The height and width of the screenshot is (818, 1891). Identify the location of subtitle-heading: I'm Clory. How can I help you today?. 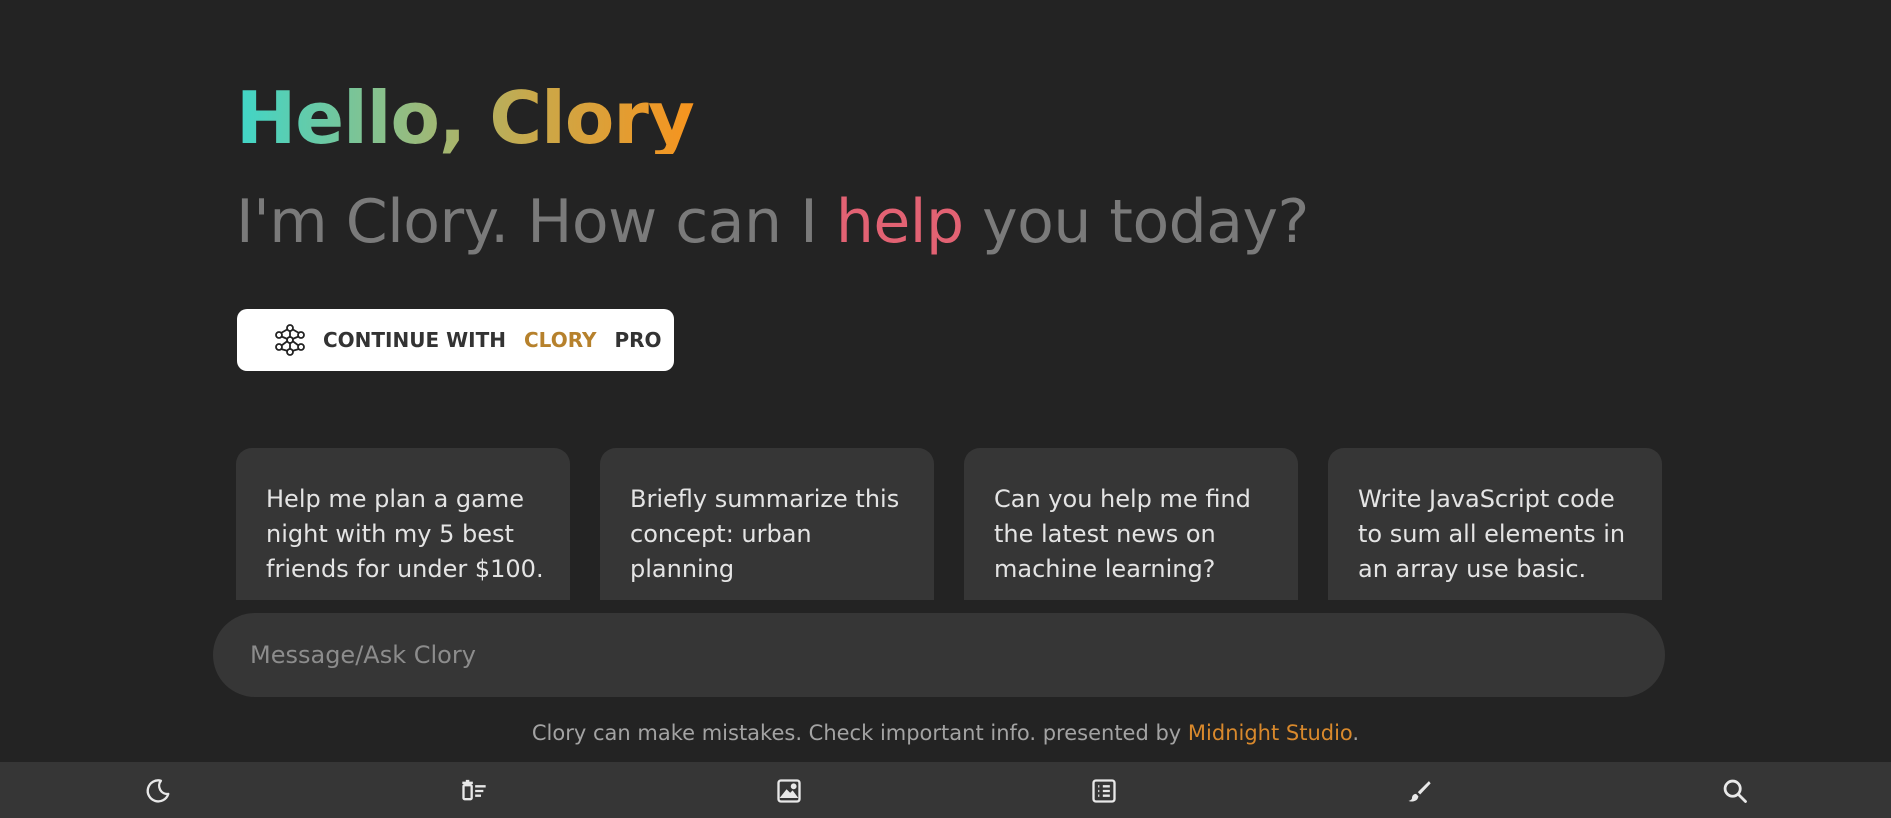
(772, 222).